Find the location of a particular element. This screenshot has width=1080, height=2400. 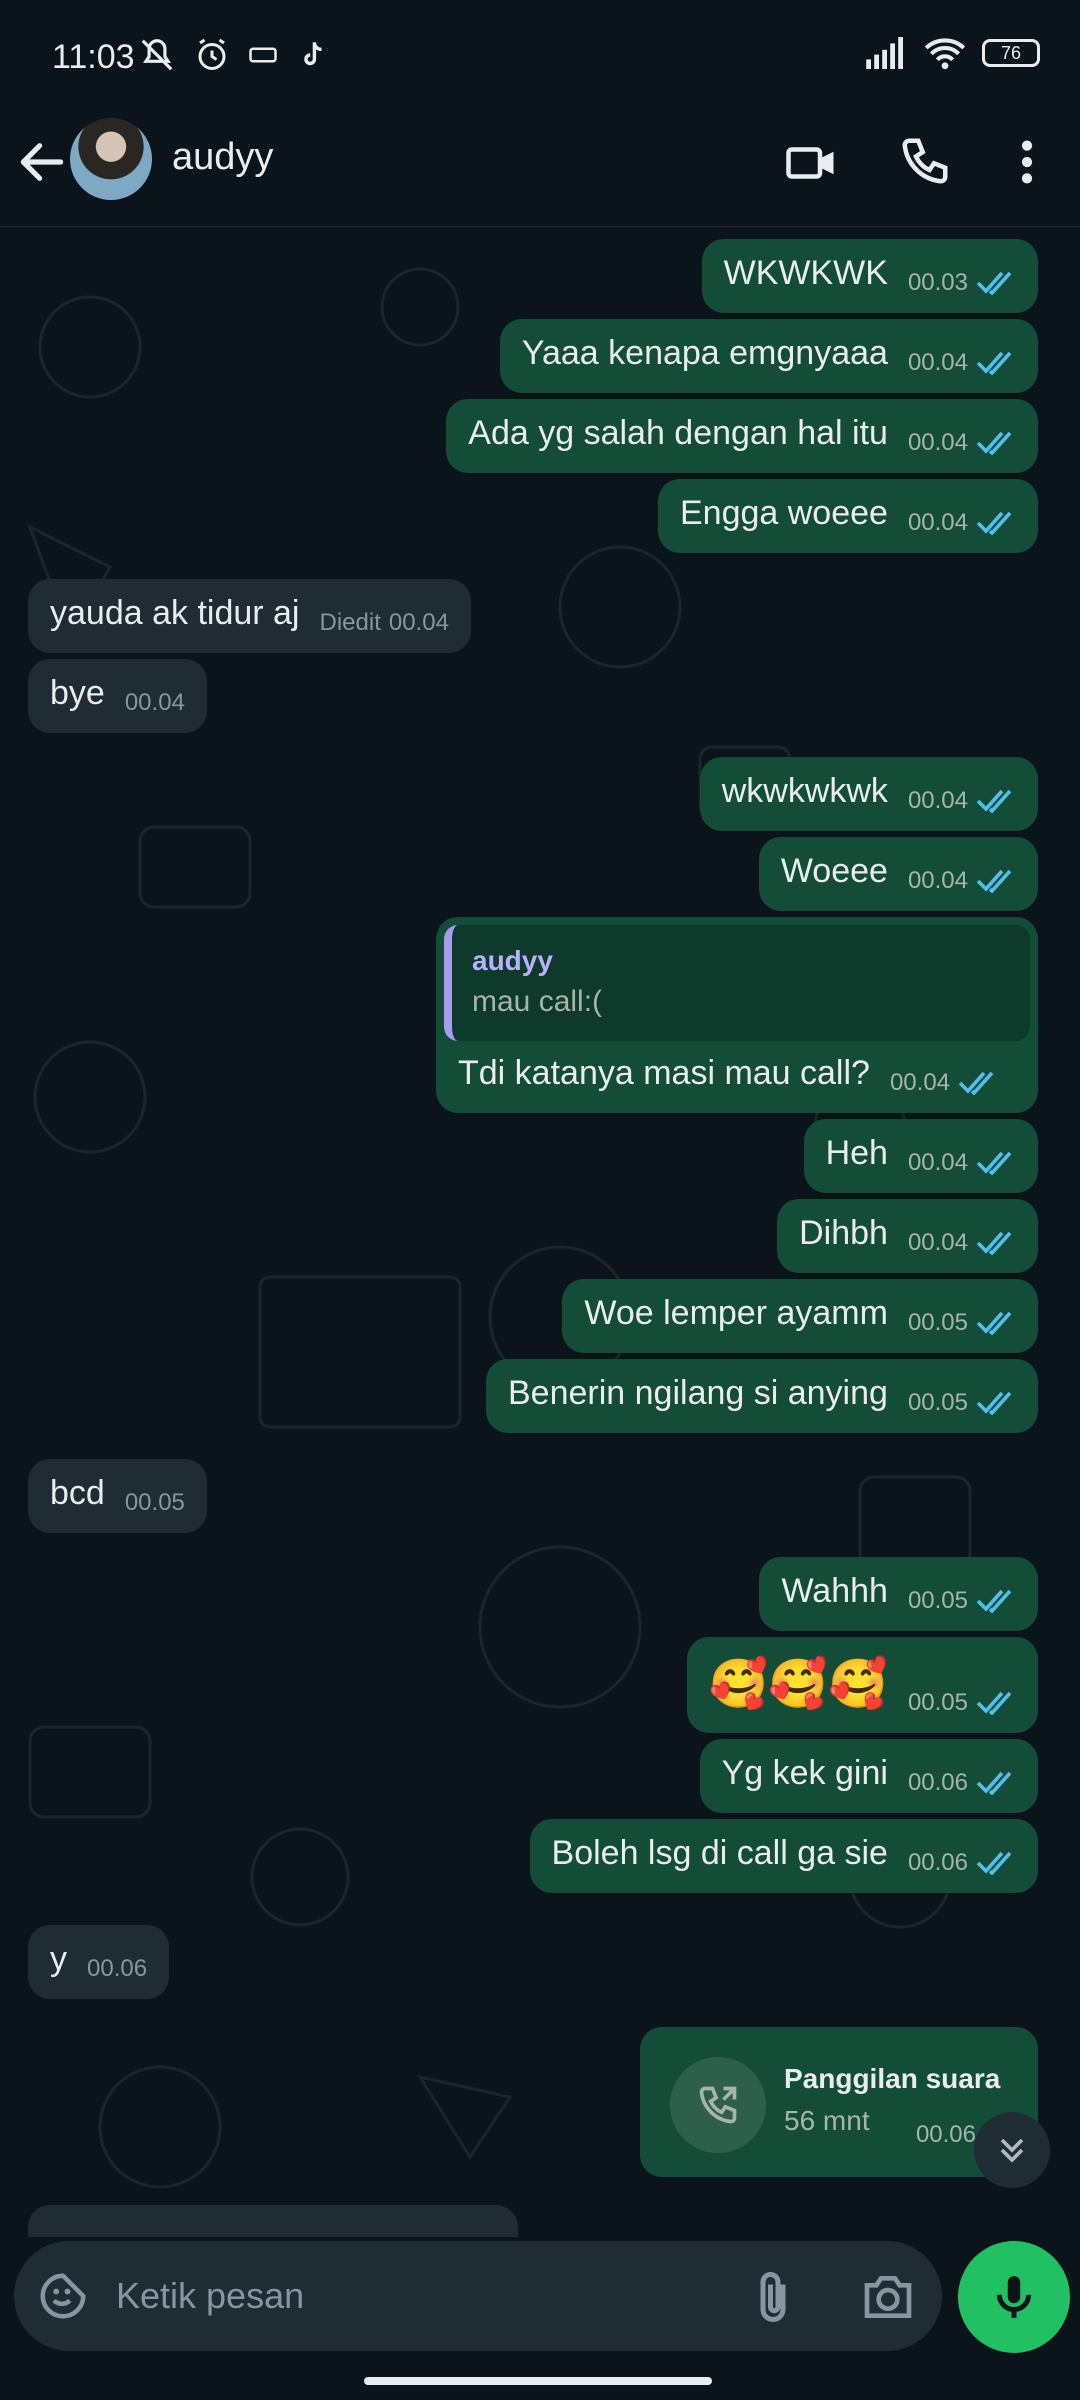

message-bubble-outgoing: Wahhh 00.05 is located at coordinates (898, 1594).